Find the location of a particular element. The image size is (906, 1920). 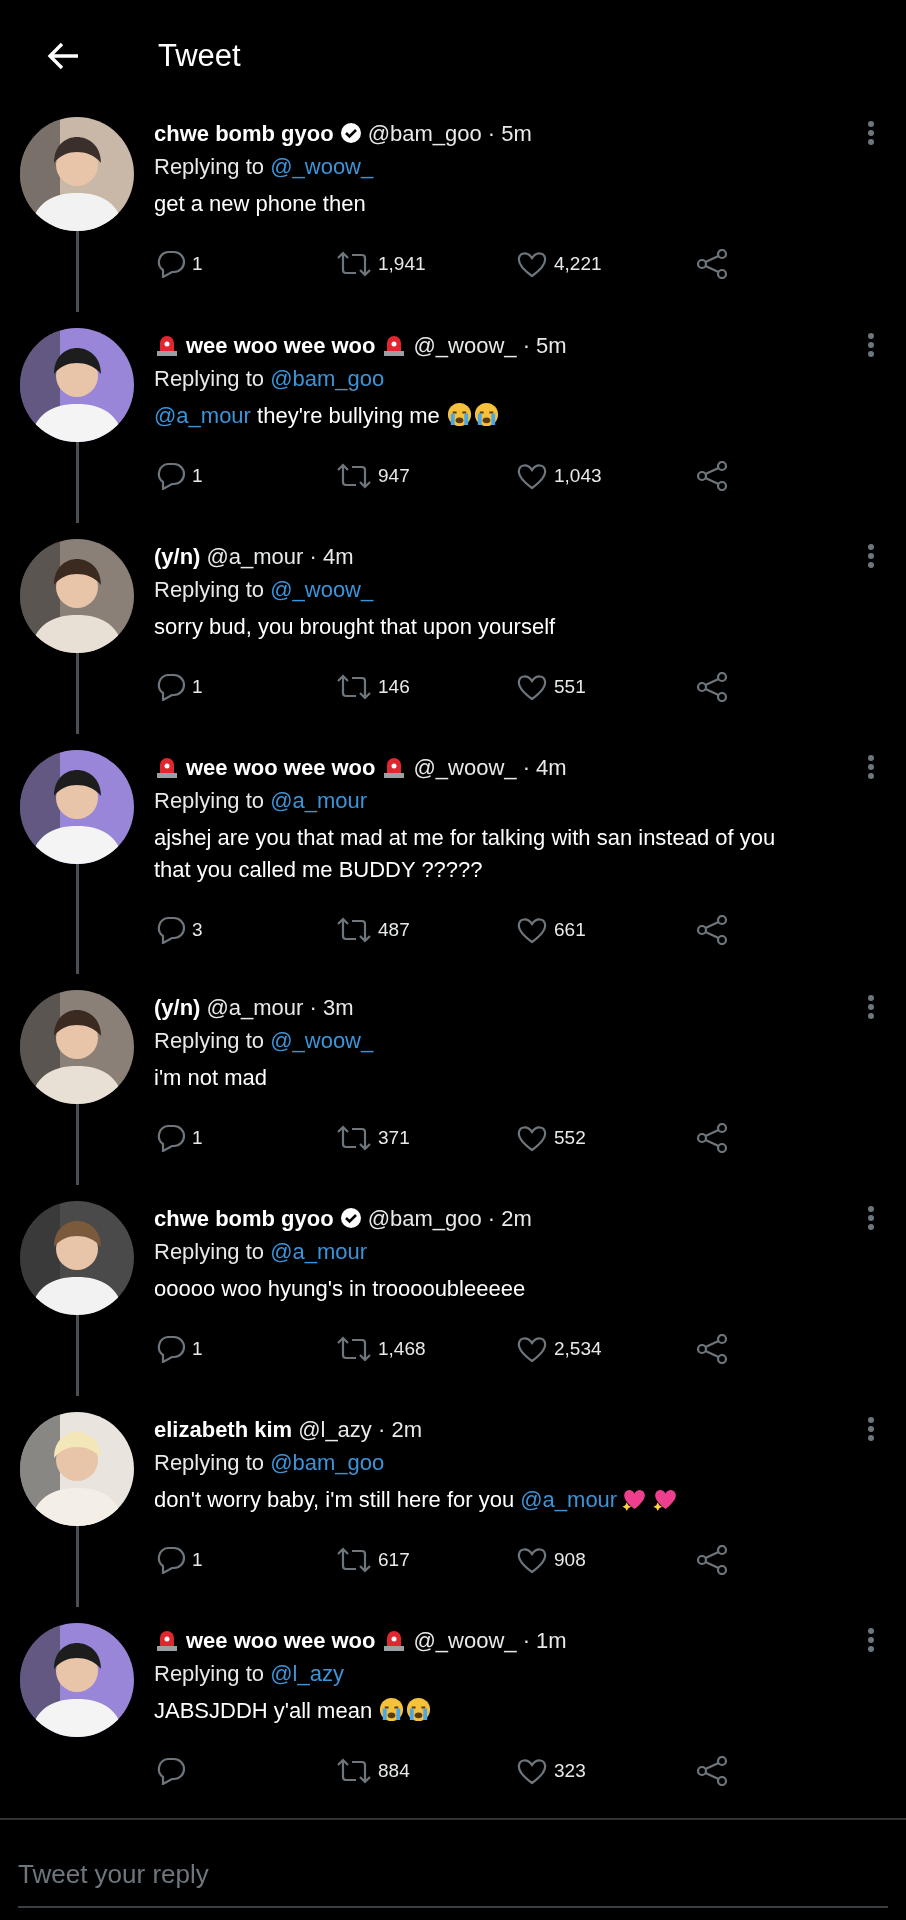

like-button: 552 is located at coordinates (606, 1138).